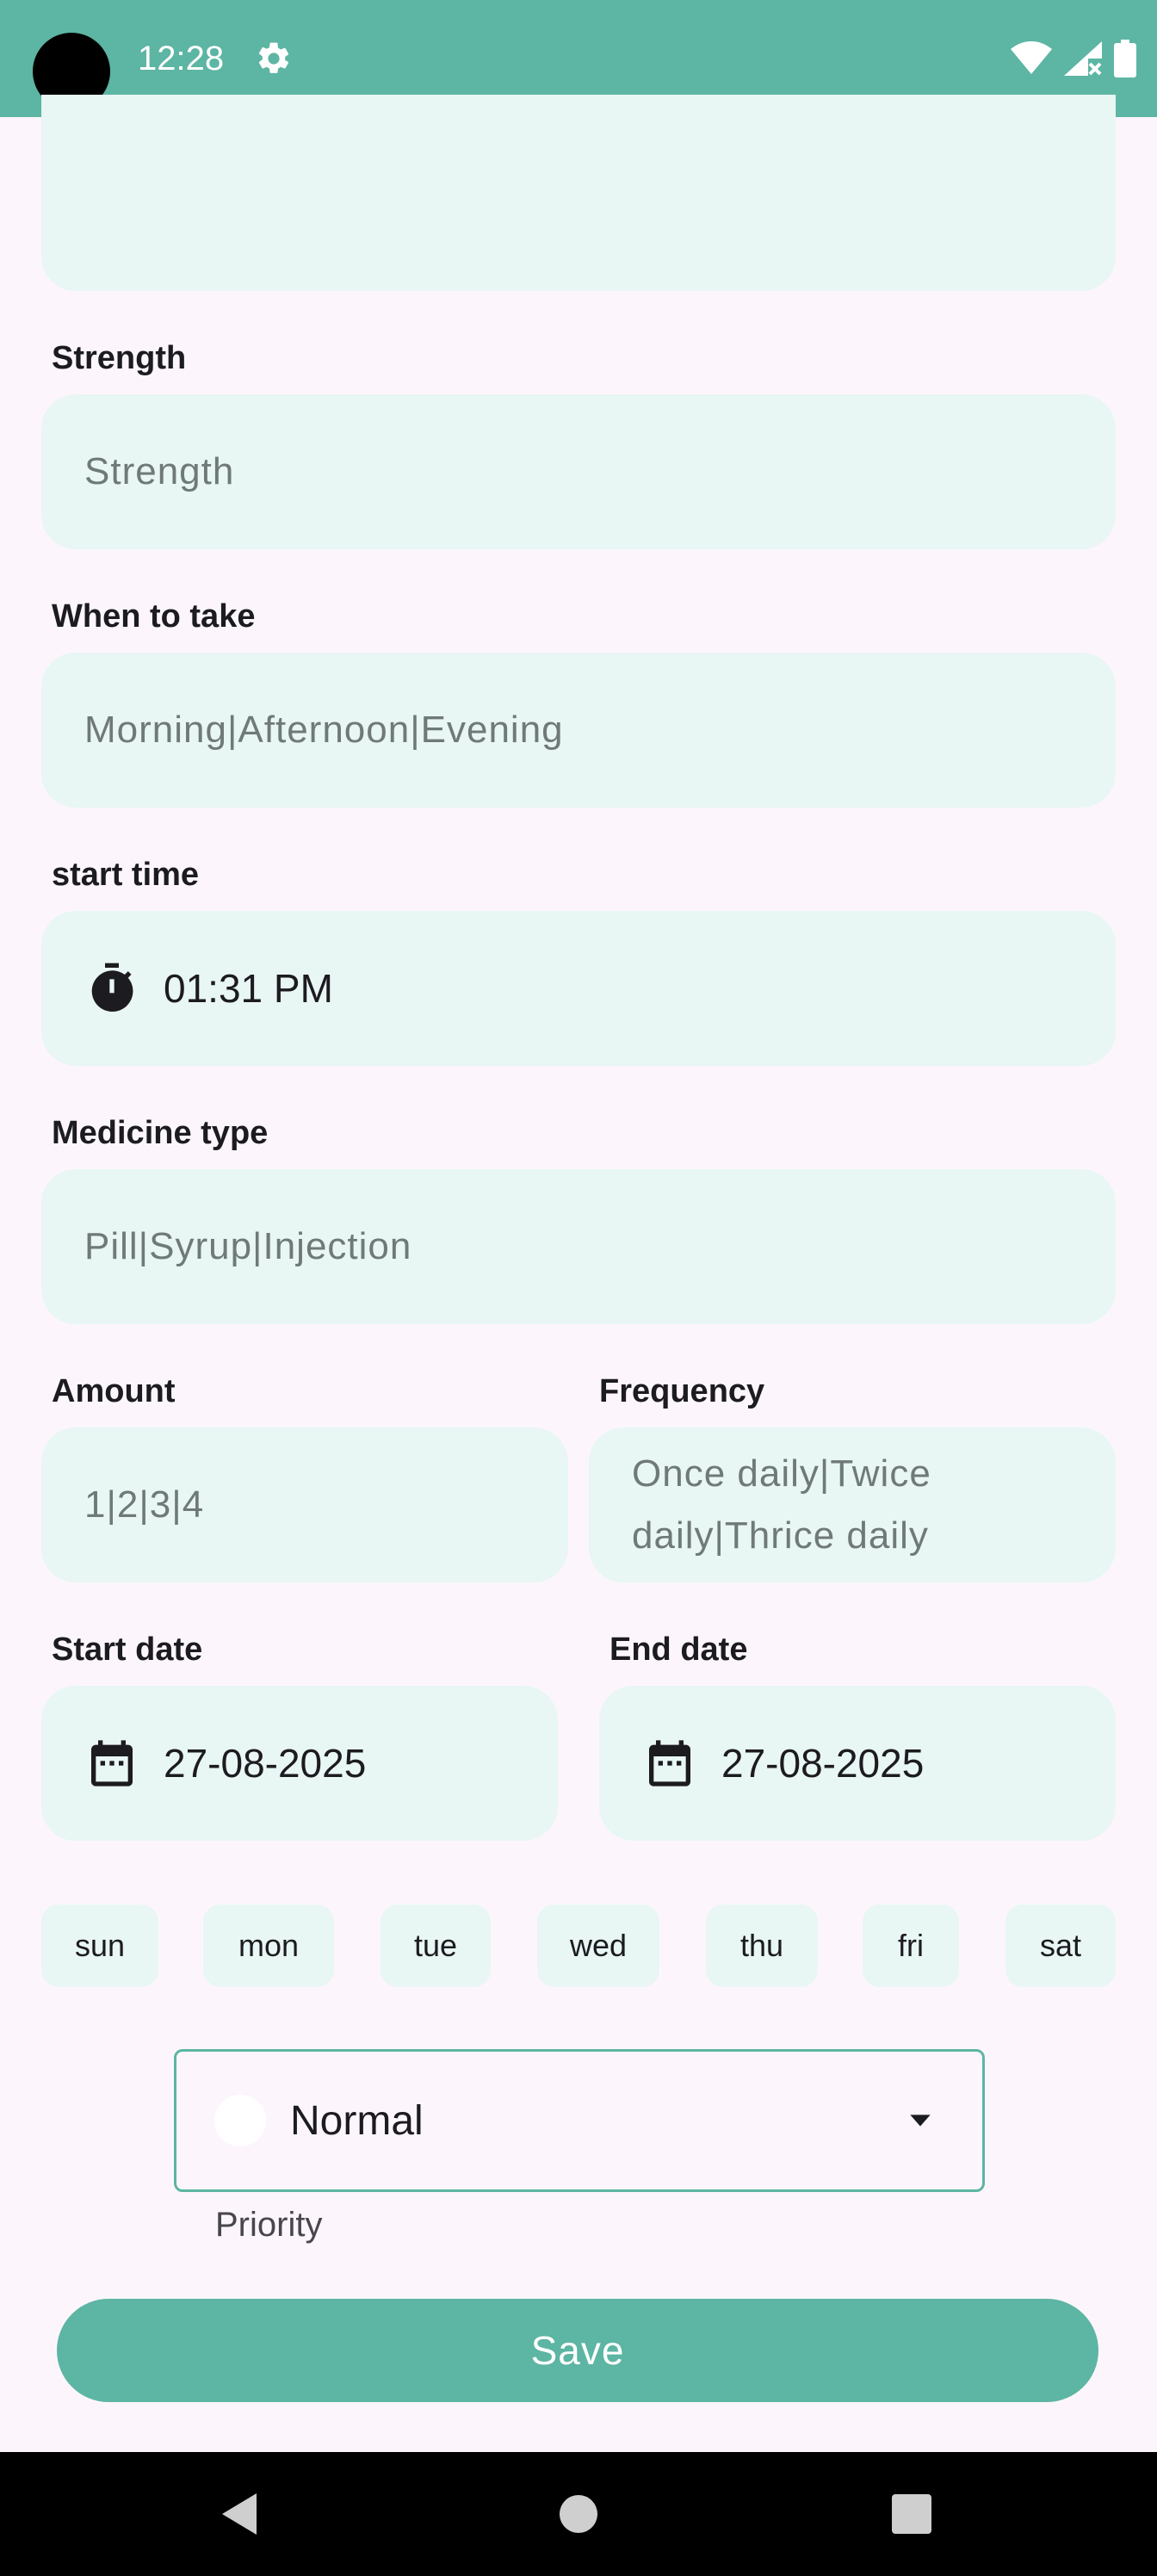  Describe the element at coordinates (598, 1945) in the screenshot. I see `day-chip-wed: wed` at that location.